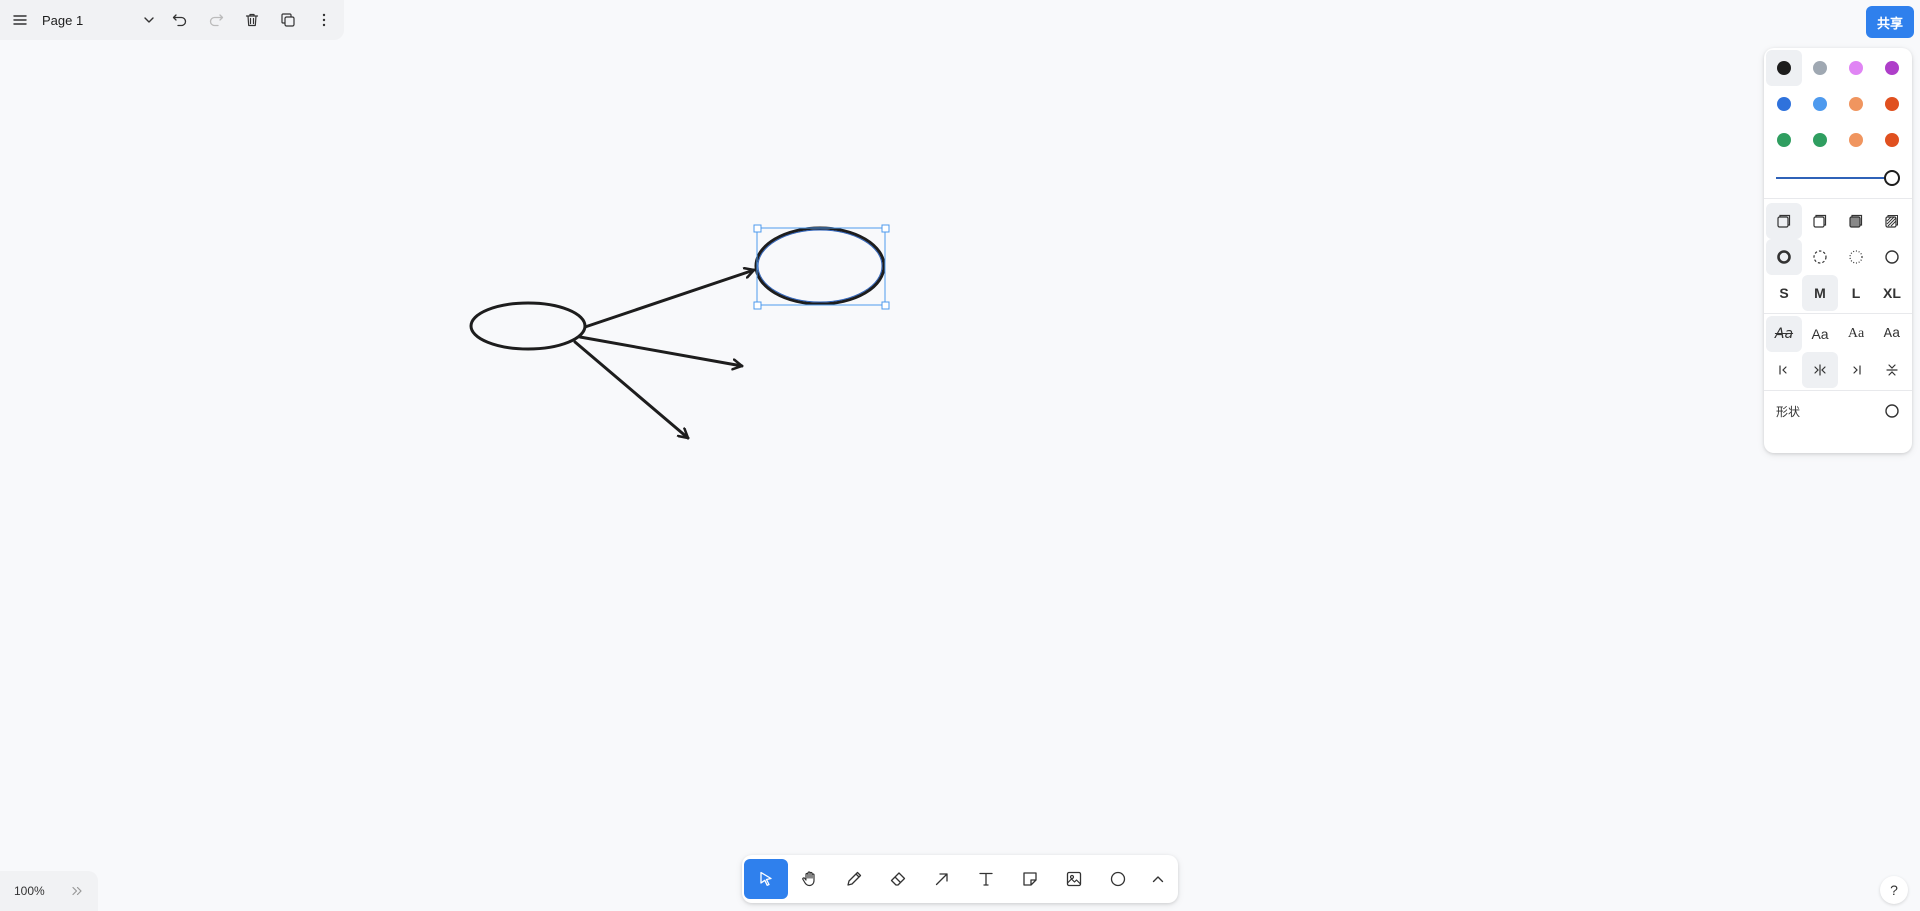 The image size is (1920, 911). I want to click on size-button-l: L, so click(1856, 293).